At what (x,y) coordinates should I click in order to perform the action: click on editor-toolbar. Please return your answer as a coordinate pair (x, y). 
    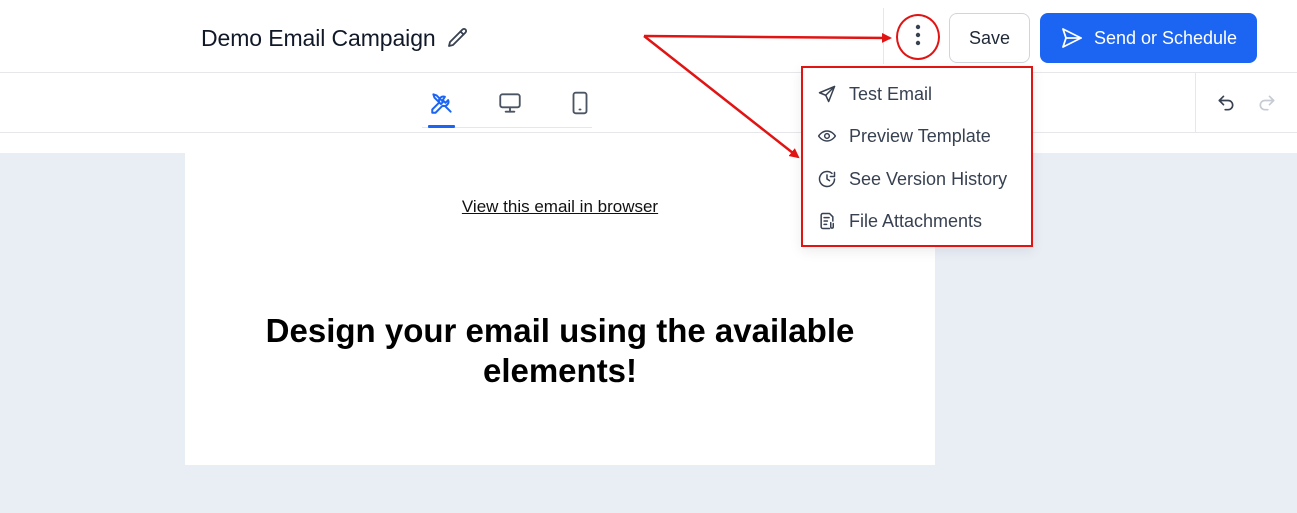
    Looking at the image, I should click on (648, 103).